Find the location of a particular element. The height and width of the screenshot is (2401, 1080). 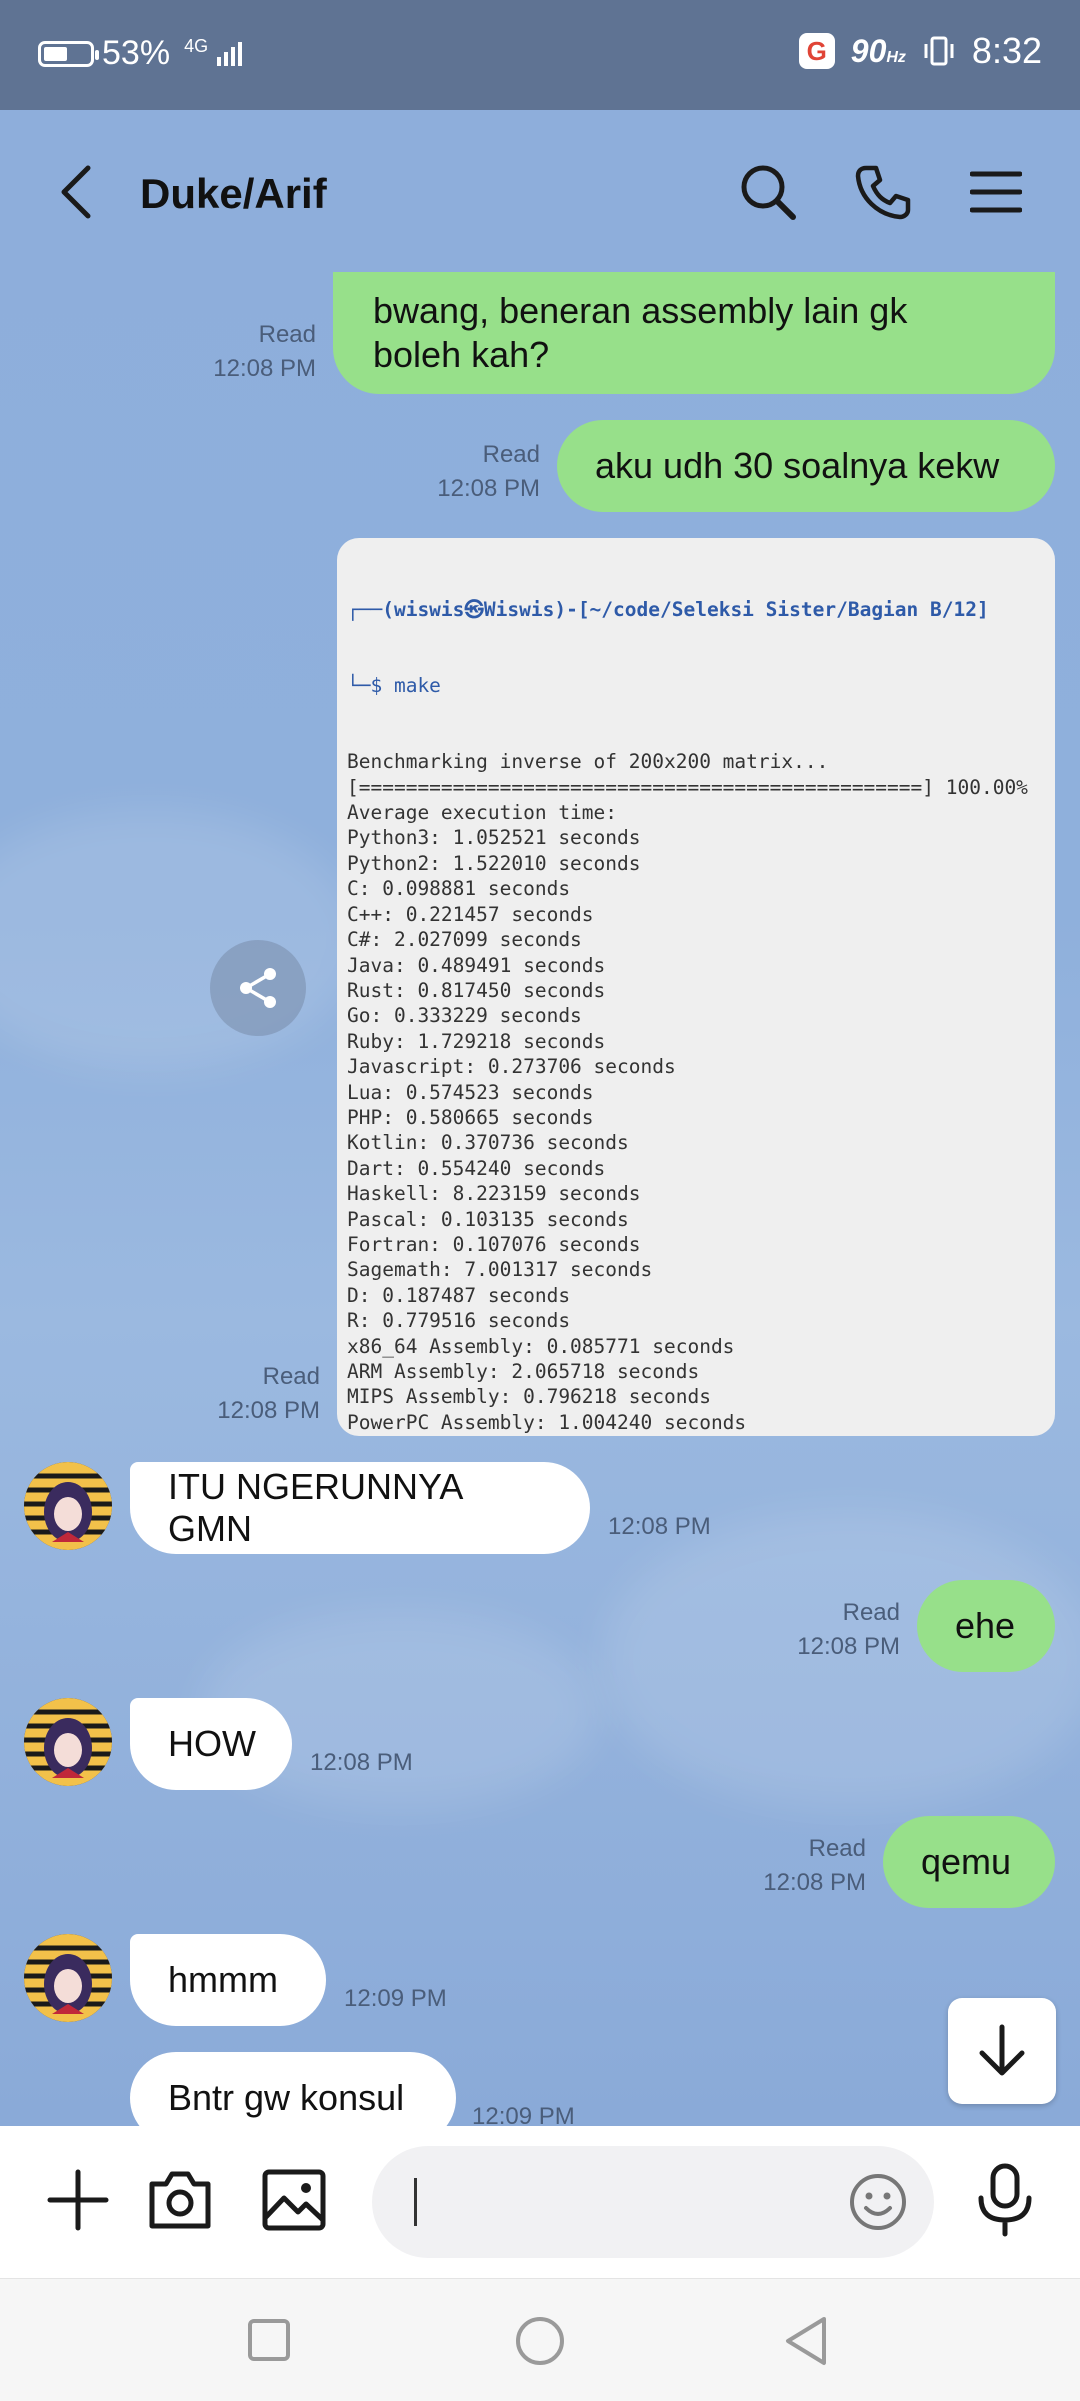

message-bubble-outgoing: aku udh 30 soalnya kekw is located at coordinates (806, 466).